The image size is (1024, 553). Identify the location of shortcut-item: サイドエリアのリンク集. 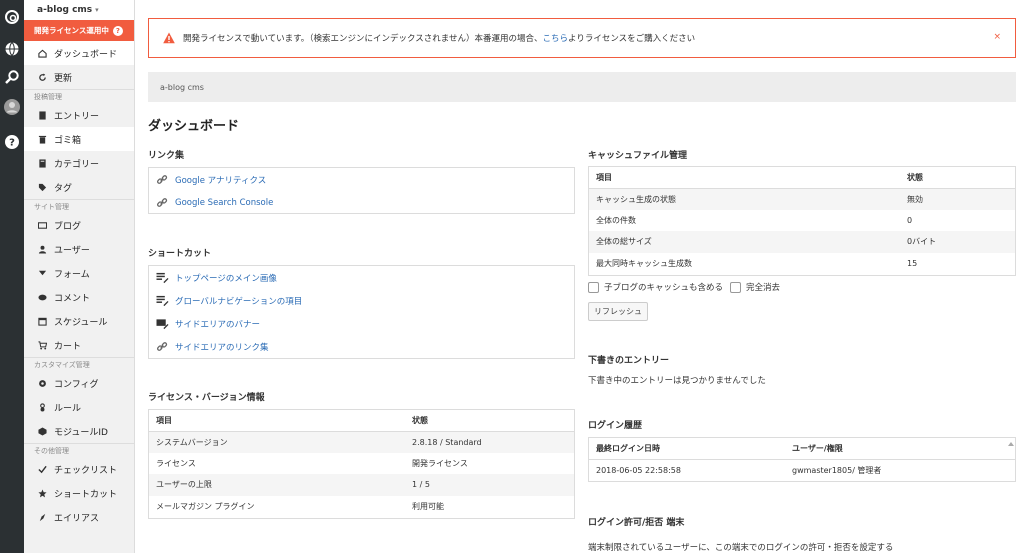
(361, 346).